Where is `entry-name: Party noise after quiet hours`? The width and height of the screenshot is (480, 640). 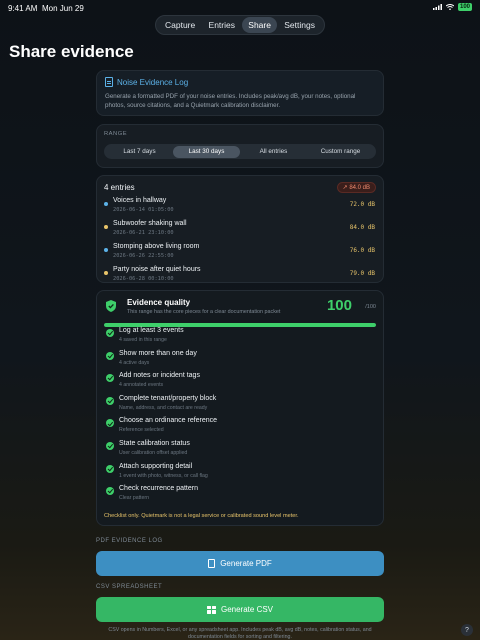 entry-name: Party noise after quiet hours is located at coordinates (157, 269).